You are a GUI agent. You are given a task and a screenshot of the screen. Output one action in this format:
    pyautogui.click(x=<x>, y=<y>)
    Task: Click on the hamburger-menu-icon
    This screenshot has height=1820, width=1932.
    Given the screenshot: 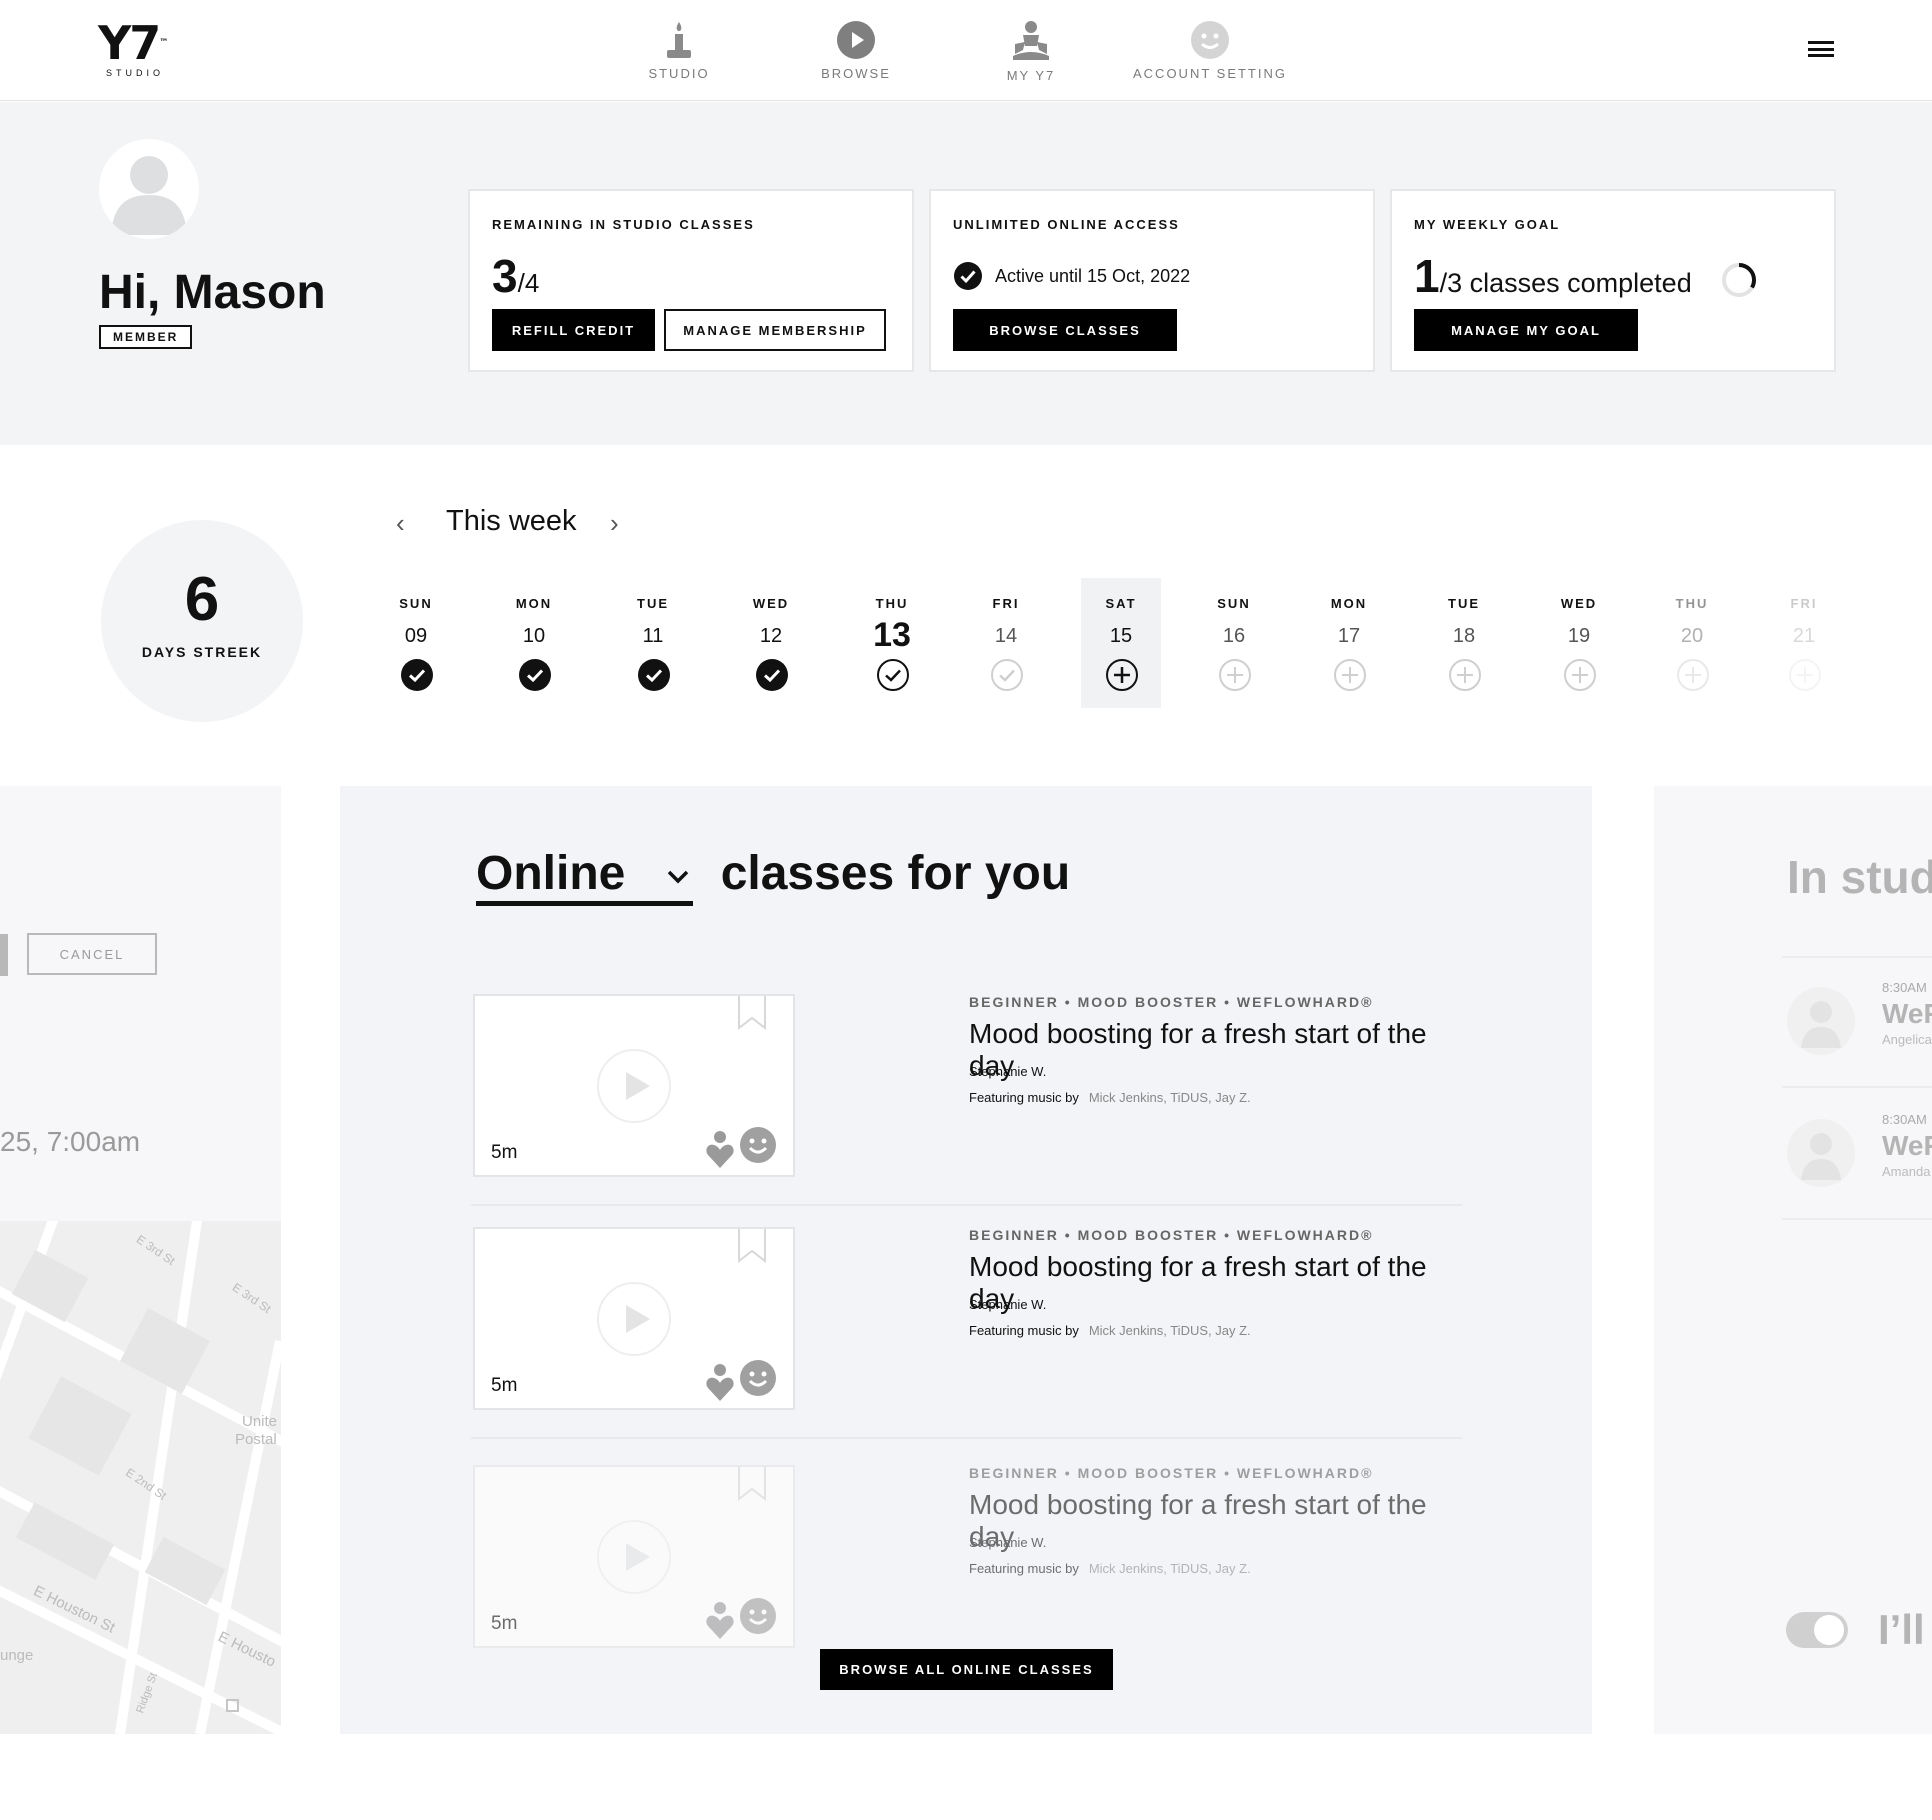 What is the action you would take?
    pyautogui.click(x=1821, y=49)
    